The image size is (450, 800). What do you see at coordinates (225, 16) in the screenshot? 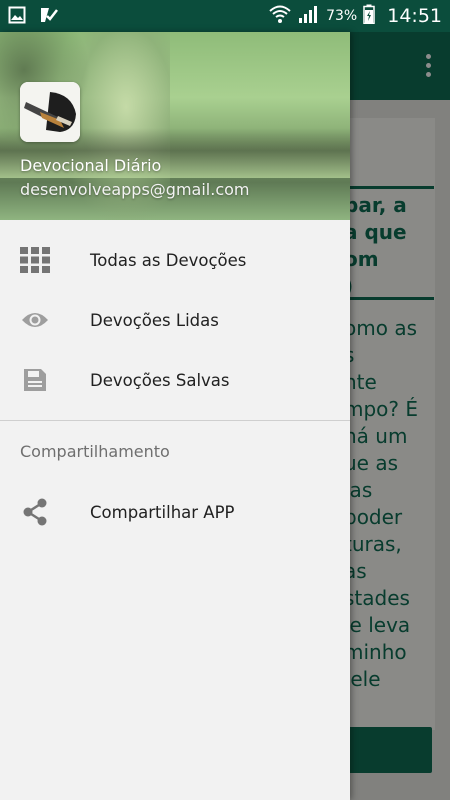
I see `status-bar: 73% 14:51` at bounding box center [225, 16].